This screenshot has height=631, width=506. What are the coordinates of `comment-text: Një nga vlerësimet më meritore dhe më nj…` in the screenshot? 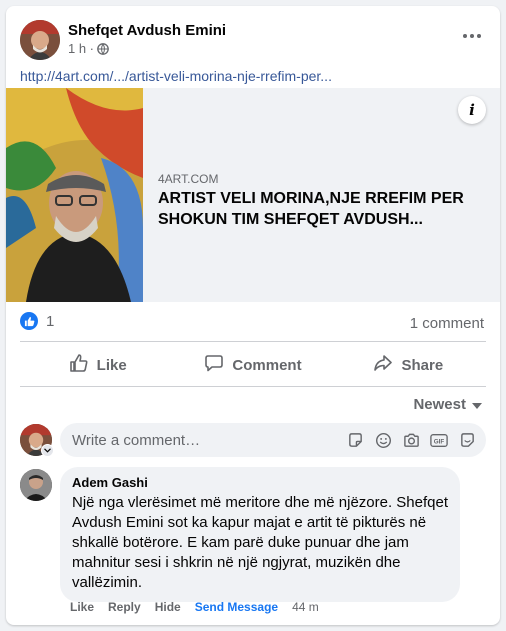 It's located at (260, 542).